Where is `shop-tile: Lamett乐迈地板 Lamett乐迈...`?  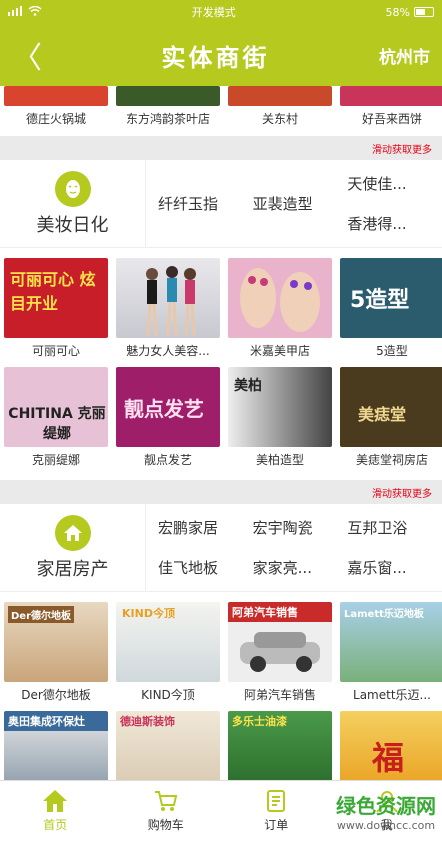
shop-tile: Lamett乐迈地板 Lamett乐迈... is located at coordinates (391, 652).